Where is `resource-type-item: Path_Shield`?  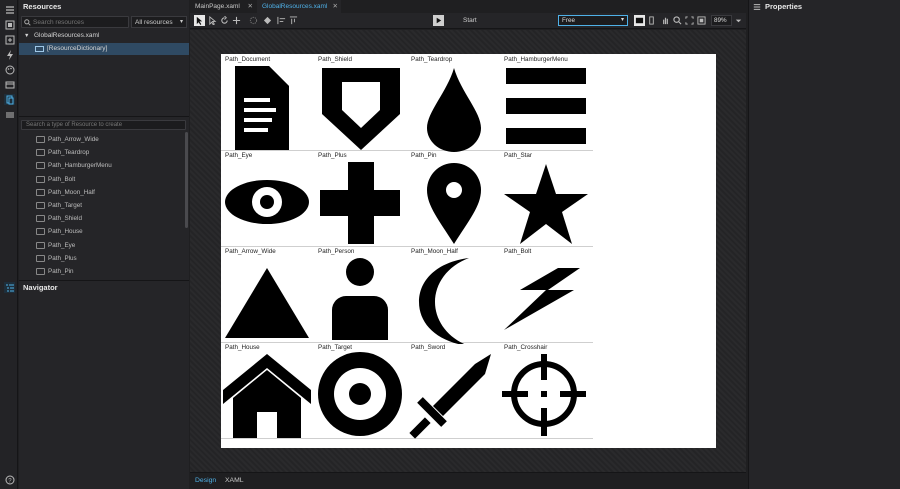
resource-type-item: Path_Shield is located at coordinates (104, 218).